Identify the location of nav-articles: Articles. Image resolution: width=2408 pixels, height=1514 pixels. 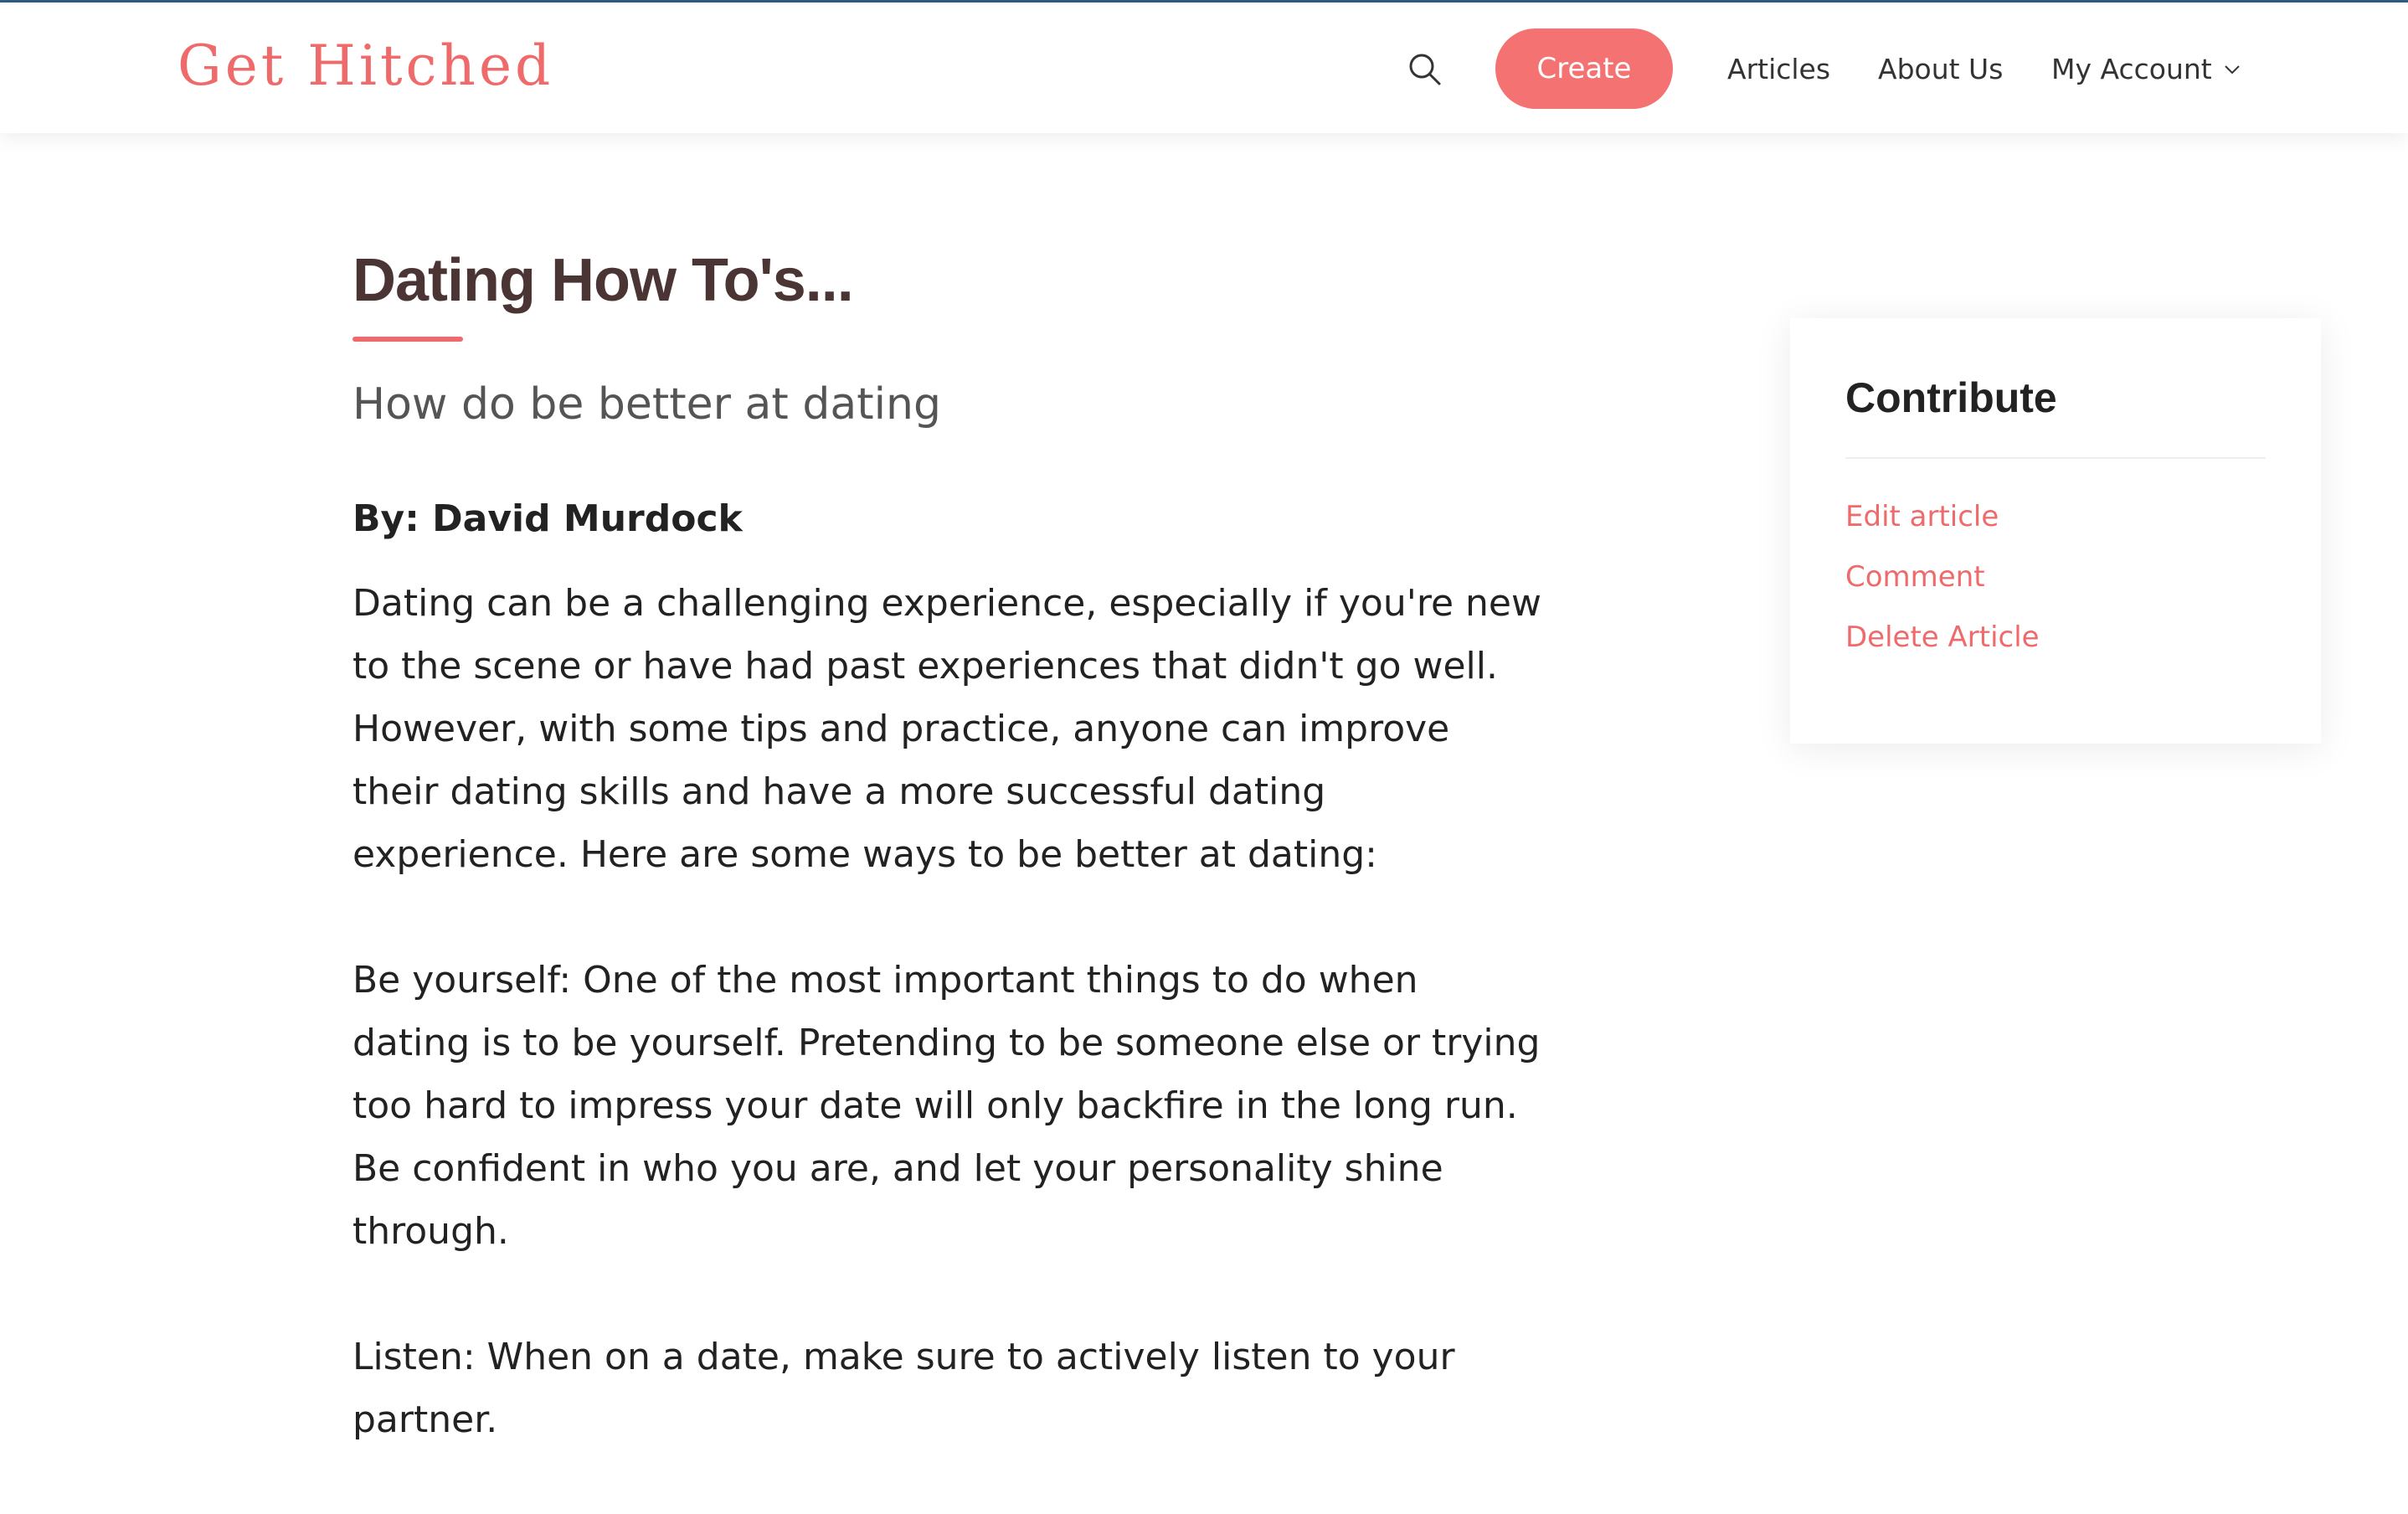
(1778, 69).